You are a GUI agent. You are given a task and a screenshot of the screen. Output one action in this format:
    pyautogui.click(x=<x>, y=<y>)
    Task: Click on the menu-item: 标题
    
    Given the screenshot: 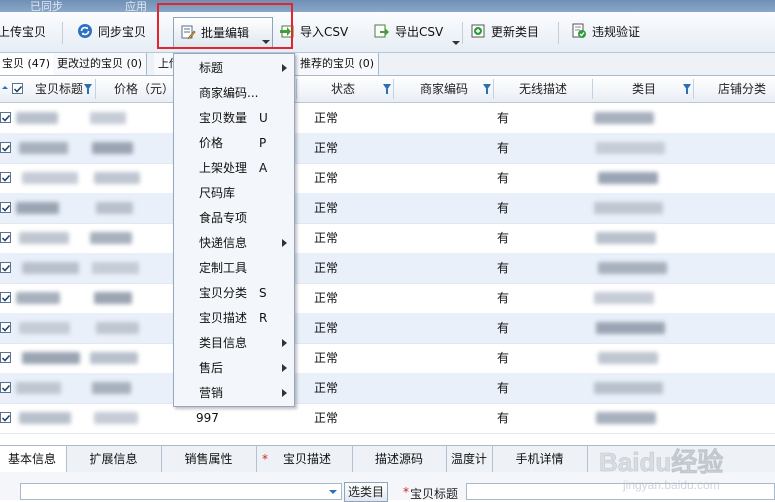 What is the action you would take?
    pyautogui.click(x=234, y=68)
    